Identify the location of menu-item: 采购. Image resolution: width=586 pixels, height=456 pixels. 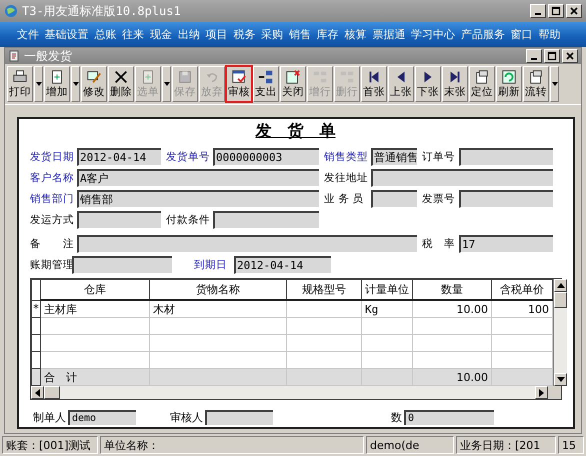
(272, 34).